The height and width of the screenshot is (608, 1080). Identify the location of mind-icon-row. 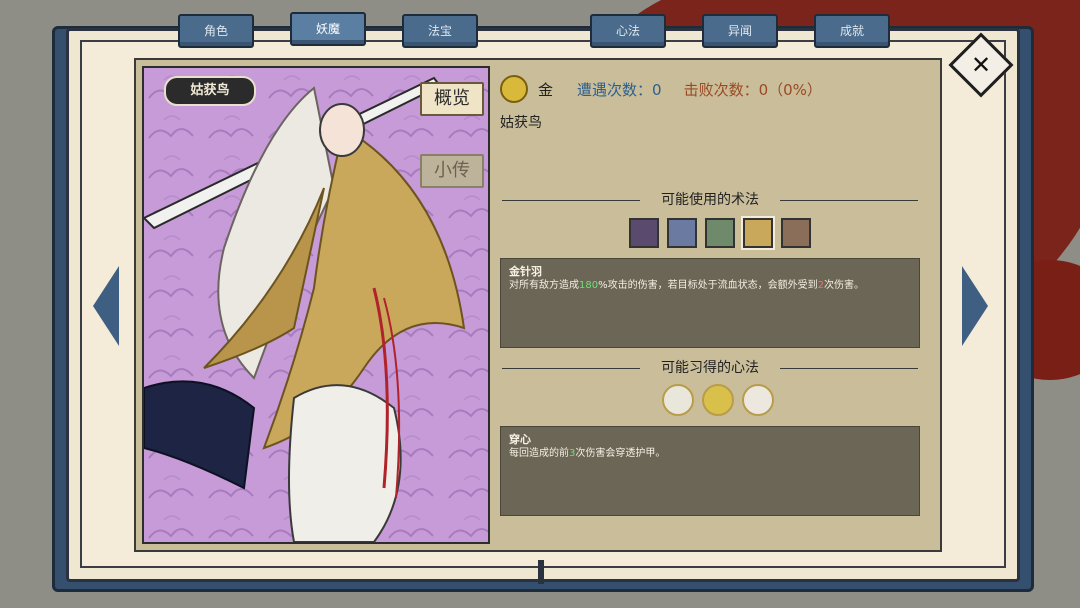
(718, 400).